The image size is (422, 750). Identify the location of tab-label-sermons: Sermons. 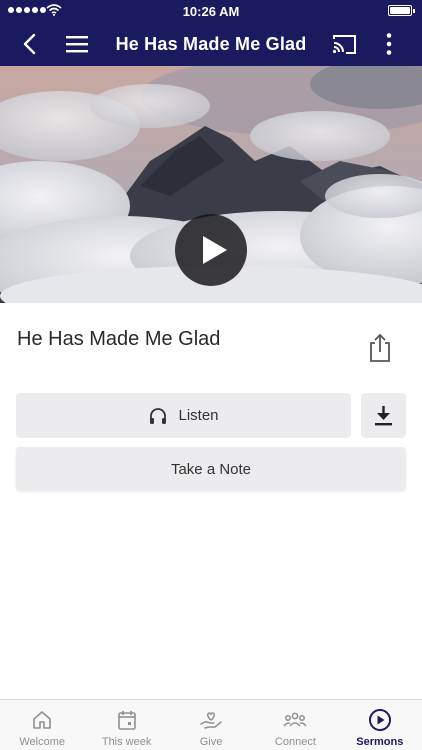
(380, 742).